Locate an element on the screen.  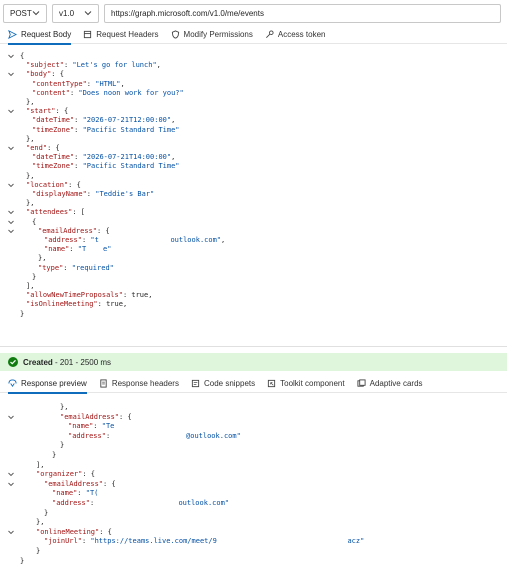
code-line: "content": "Does noon work for you?" is located at coordinates (253, 93).